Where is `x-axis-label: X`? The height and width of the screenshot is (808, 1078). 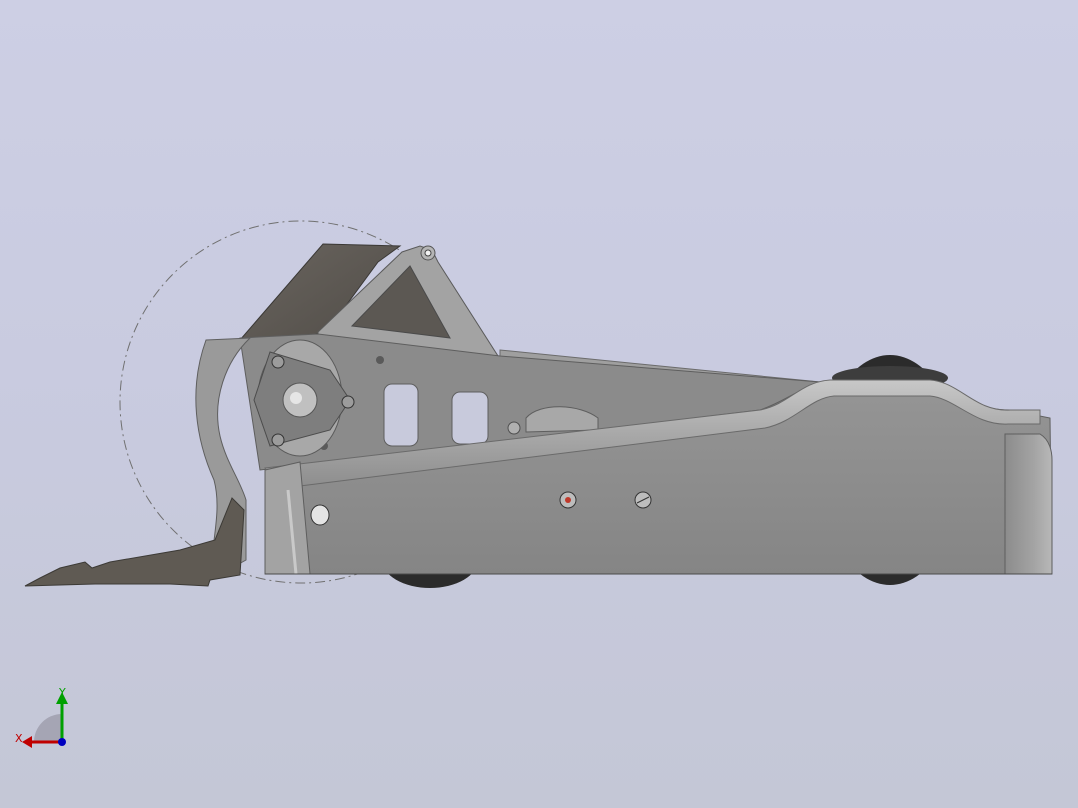 x-axis-label: X is located at coordinates (19, 738).